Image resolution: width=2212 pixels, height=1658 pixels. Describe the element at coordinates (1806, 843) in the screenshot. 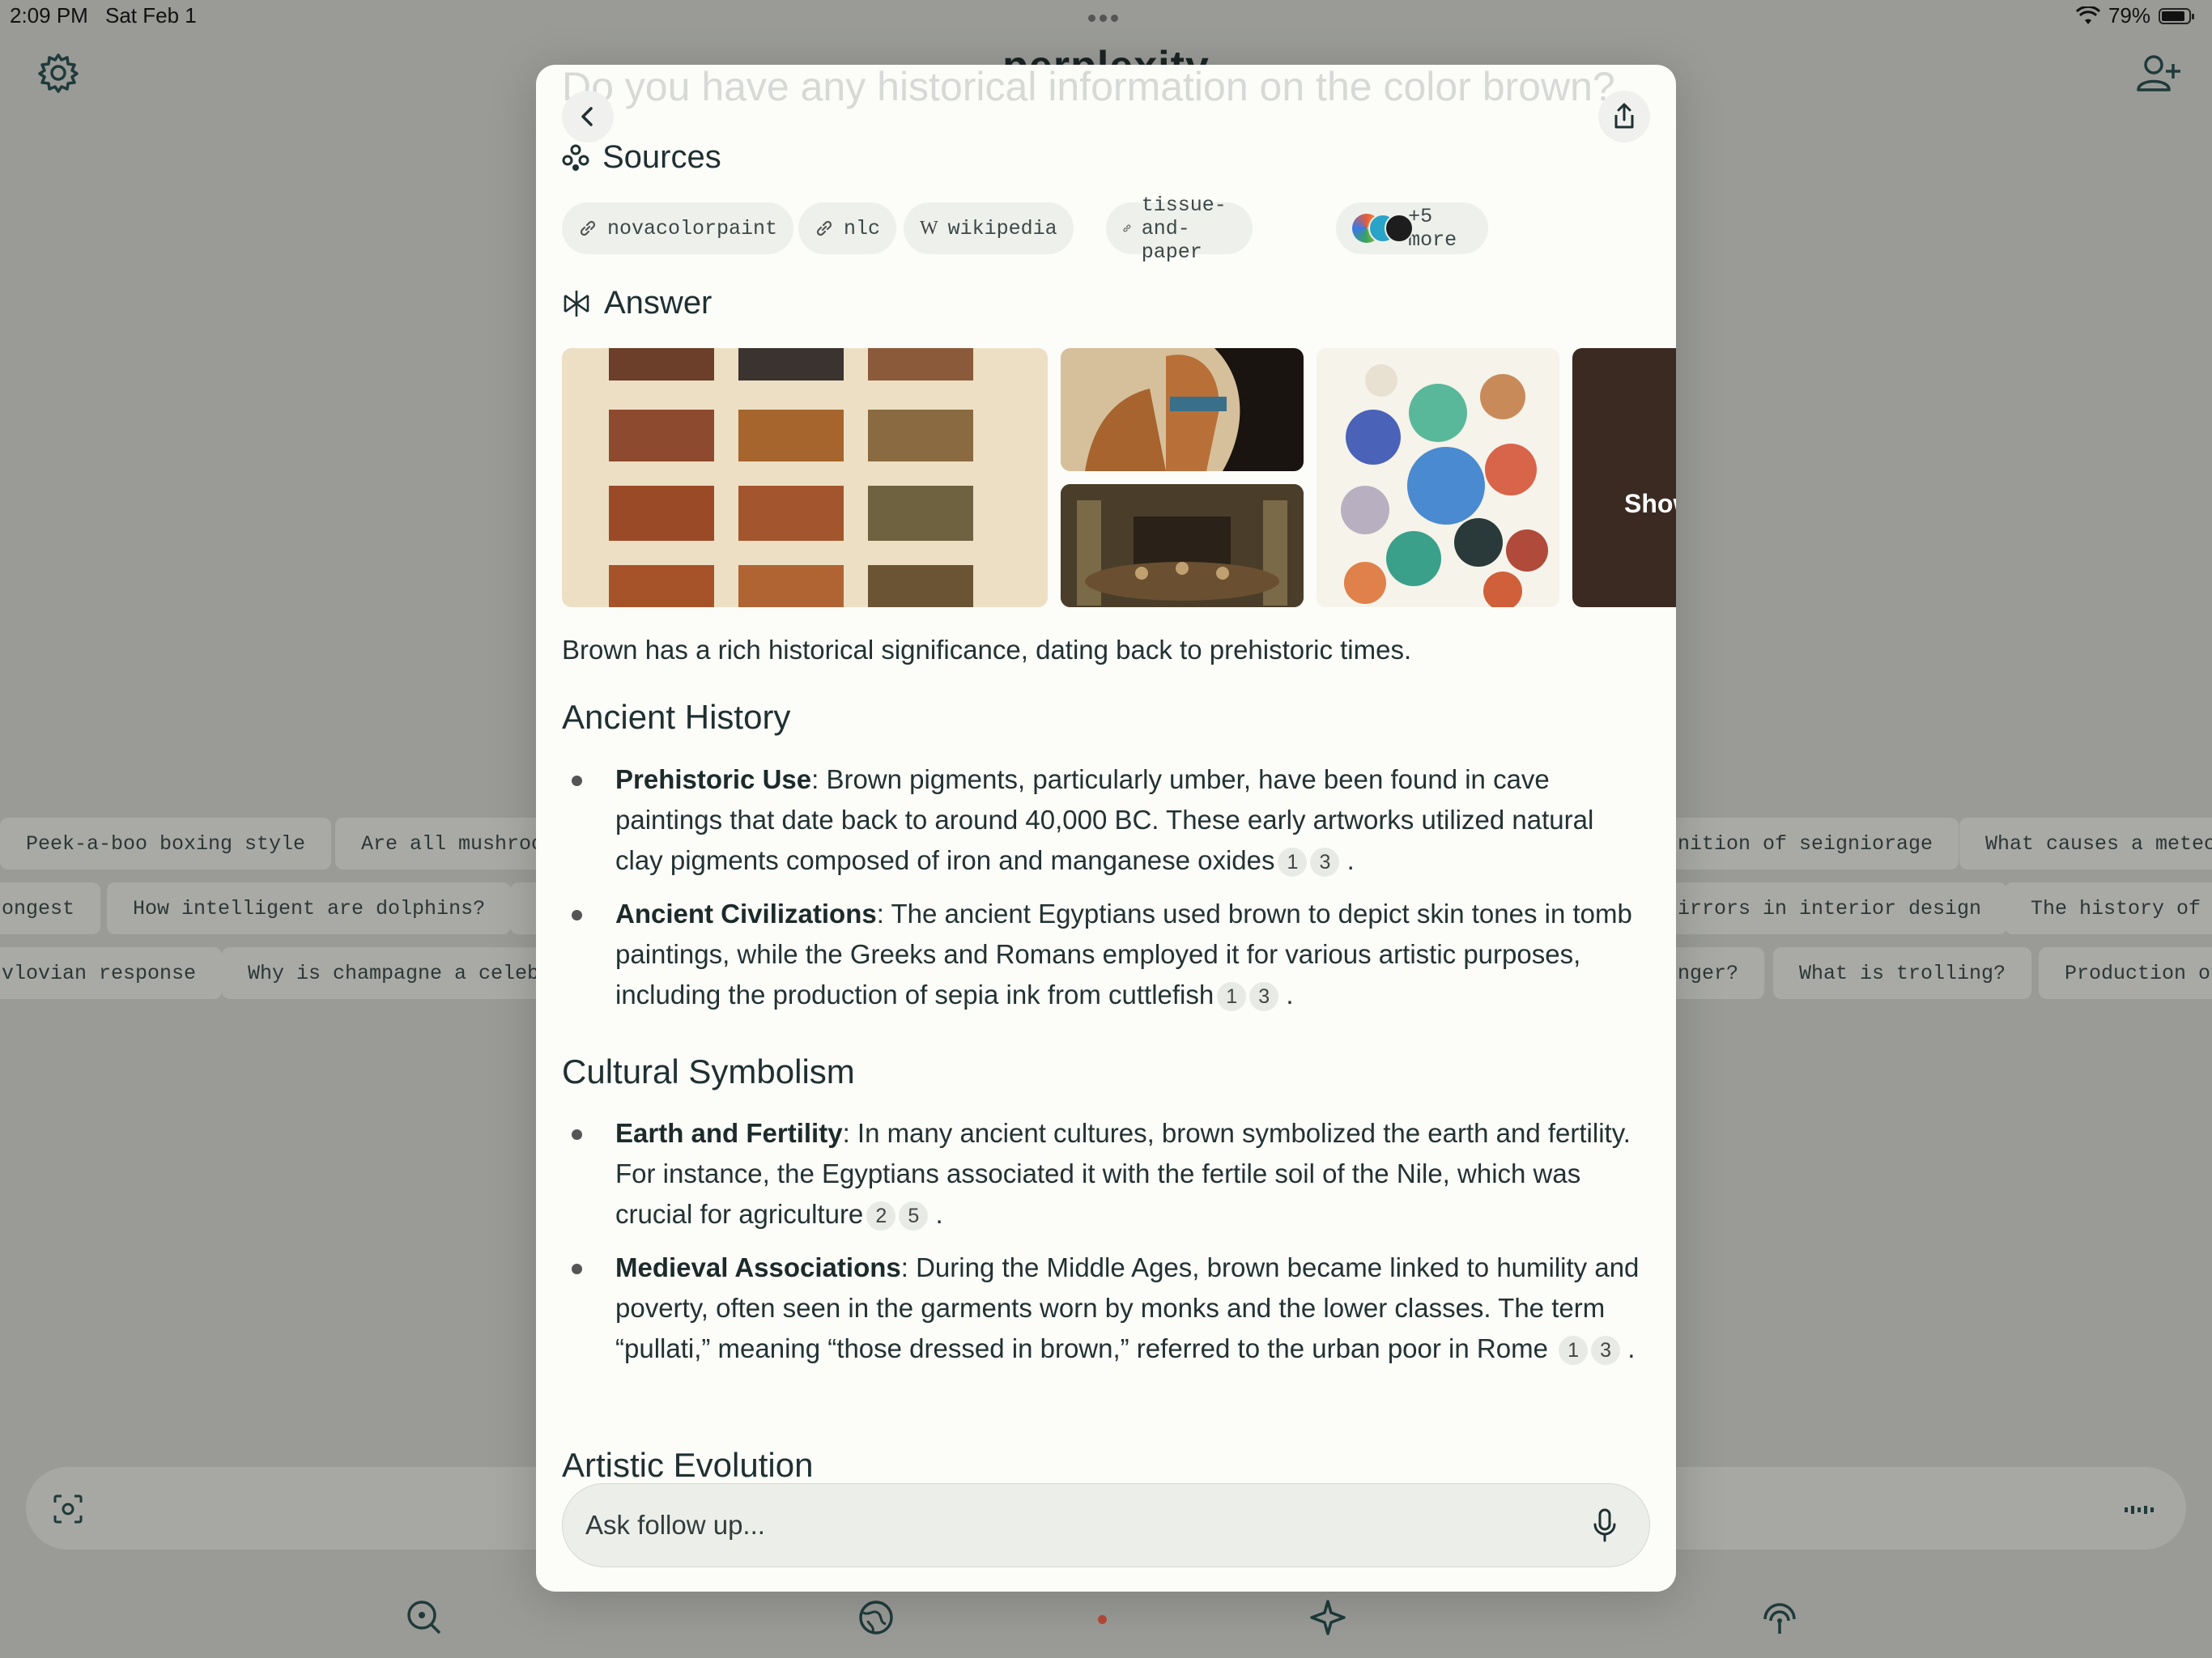

I see `trending-chip: nition of seigniorage` at that location.